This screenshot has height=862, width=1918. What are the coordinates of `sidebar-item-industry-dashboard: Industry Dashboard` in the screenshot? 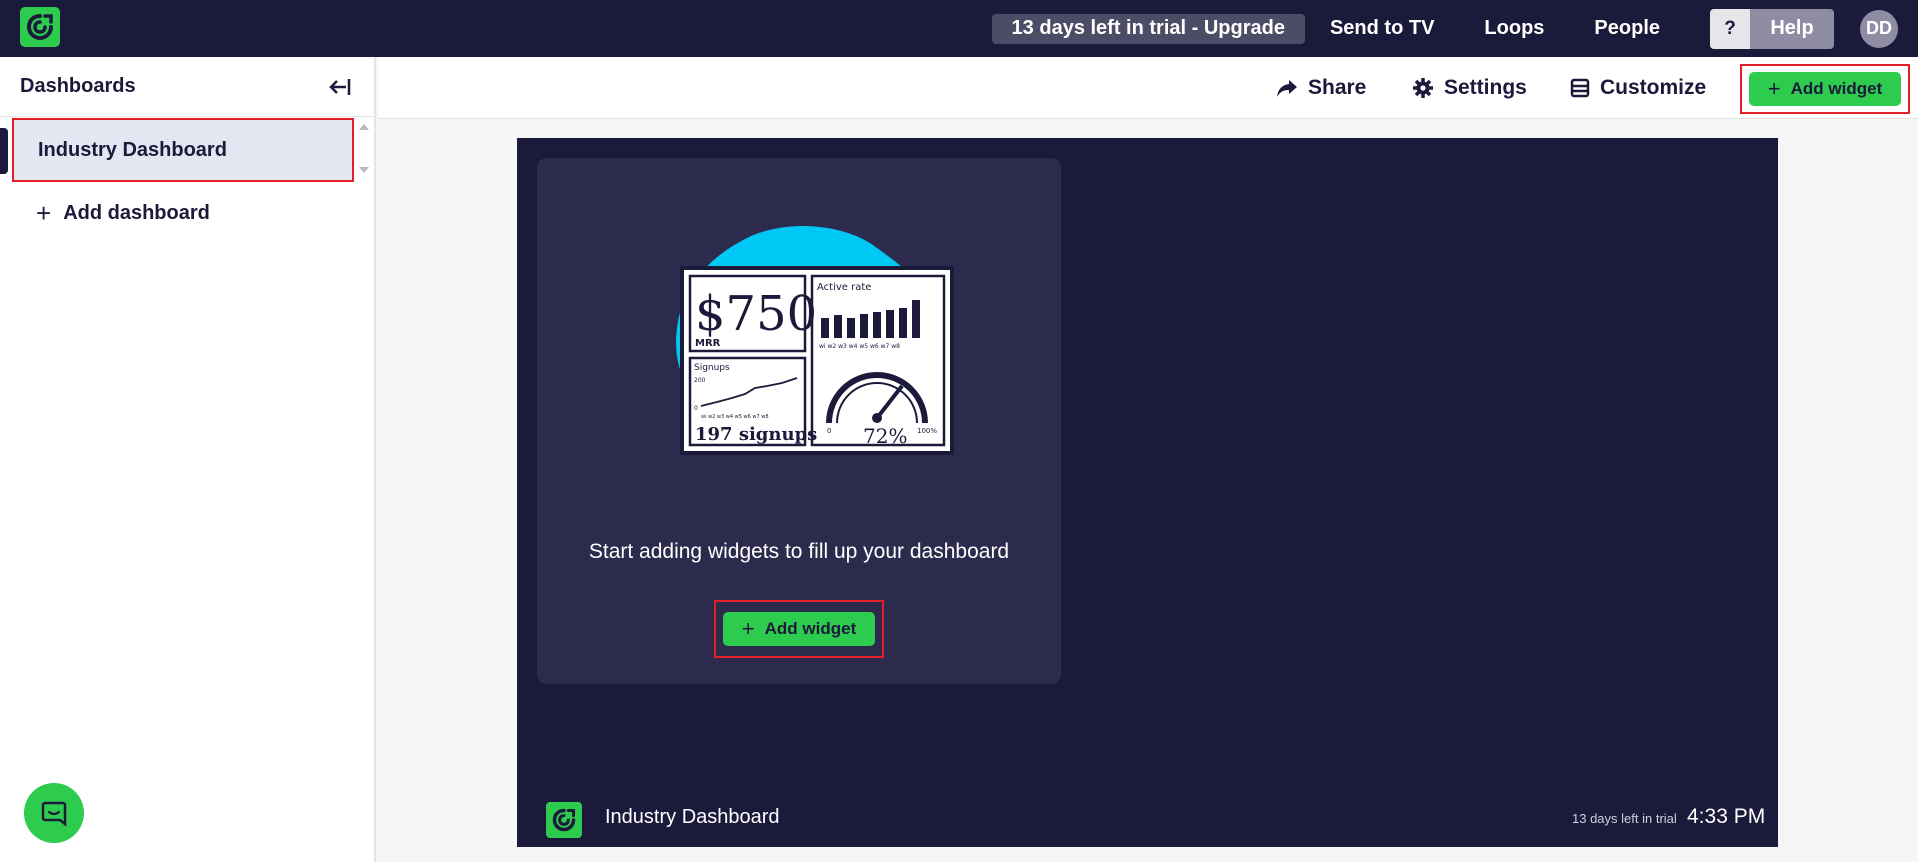 It's located at (183, 150).